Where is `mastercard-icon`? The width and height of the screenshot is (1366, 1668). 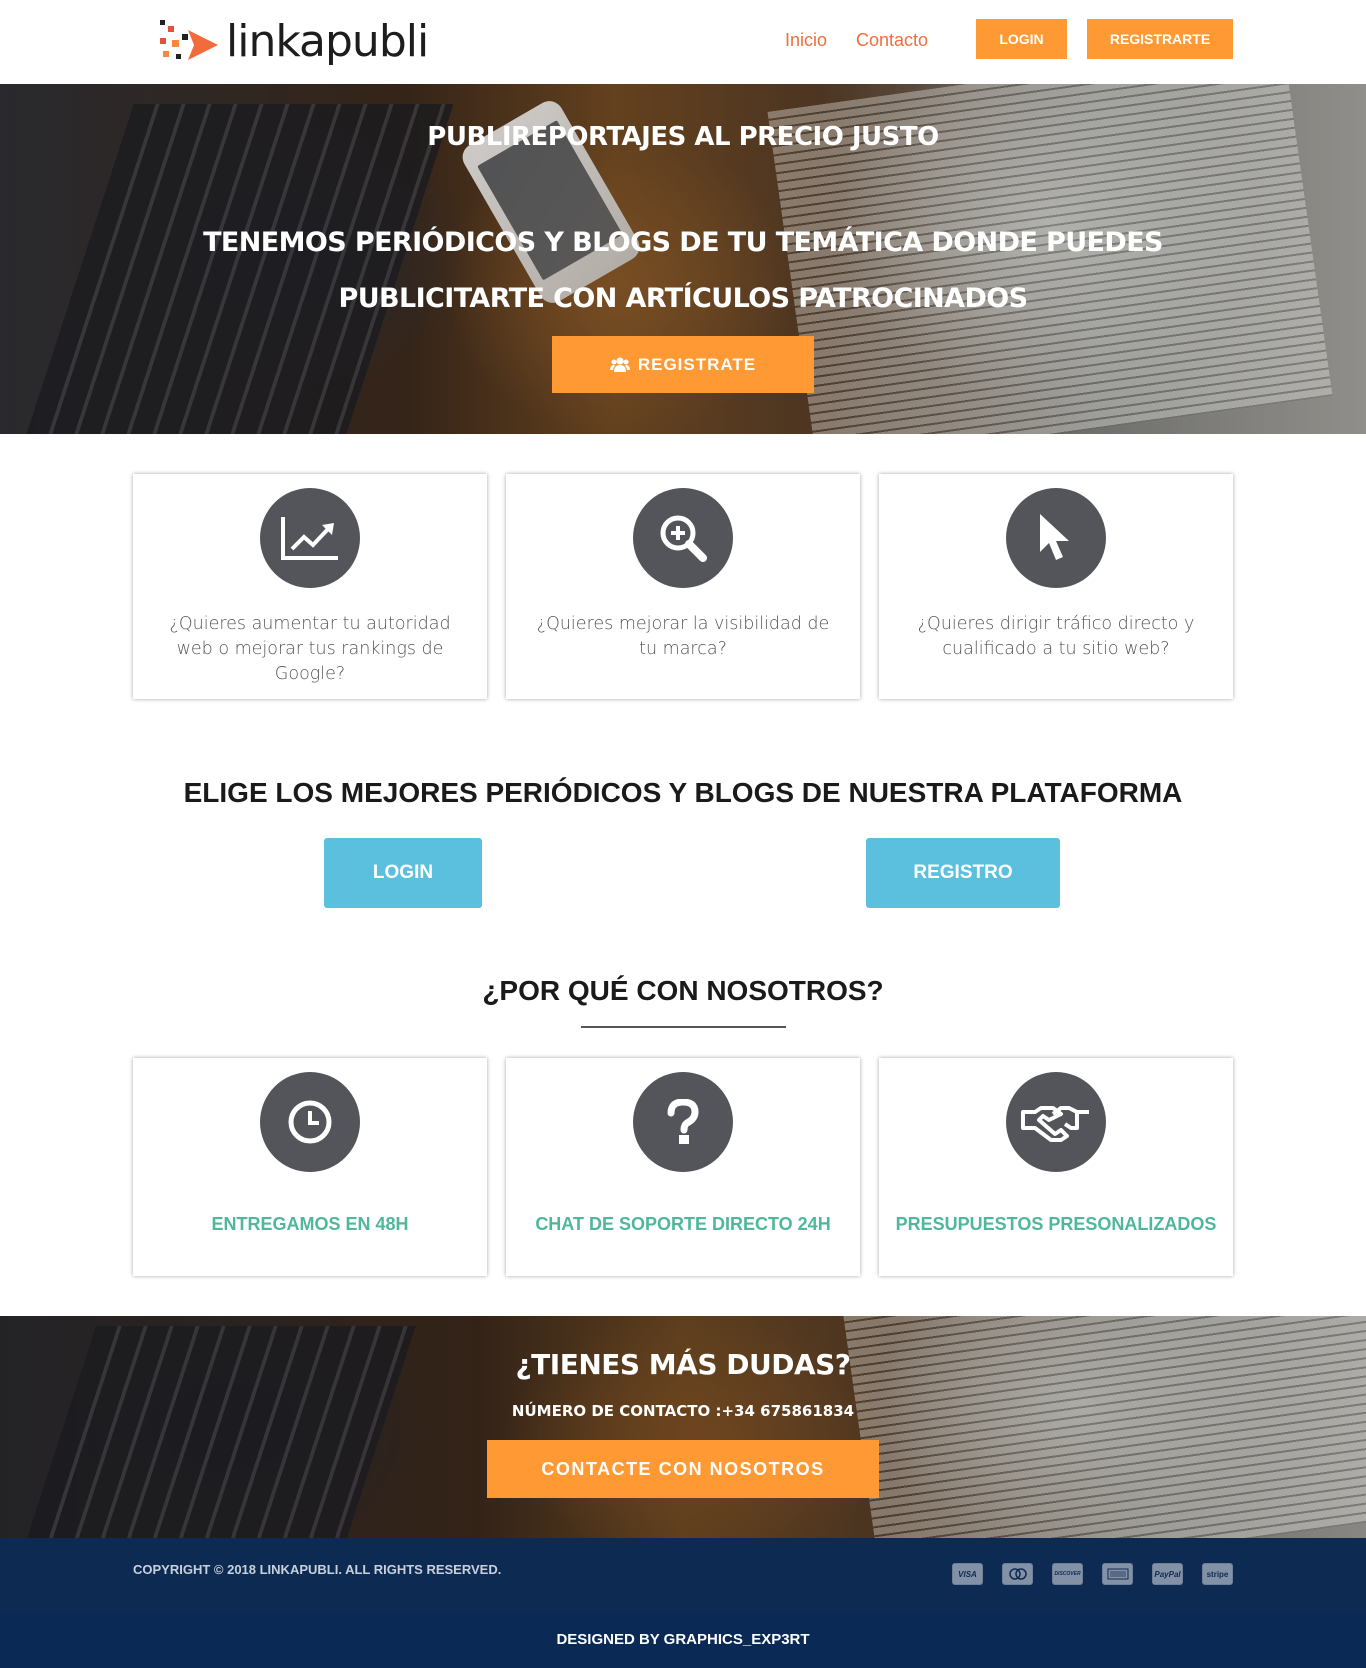 mastercard-icon is located at coordinates (1017, 1574).